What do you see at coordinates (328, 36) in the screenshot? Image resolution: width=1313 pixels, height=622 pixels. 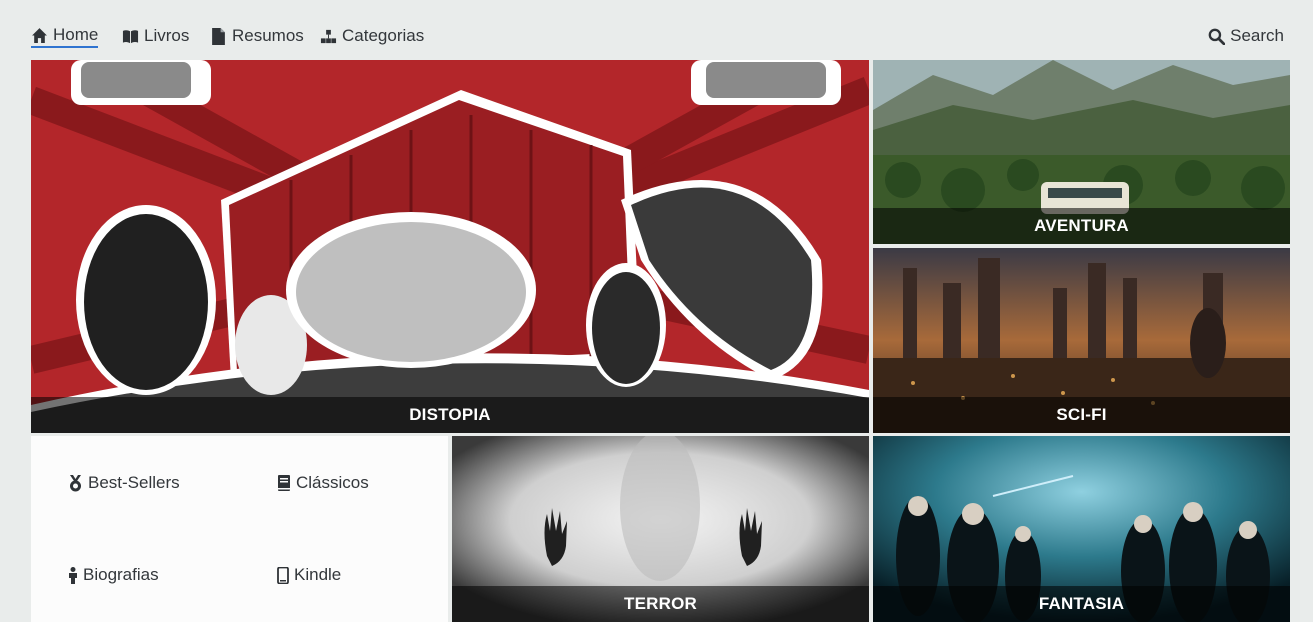 I see `sitemap-icon` at bounding box center [328, 36].